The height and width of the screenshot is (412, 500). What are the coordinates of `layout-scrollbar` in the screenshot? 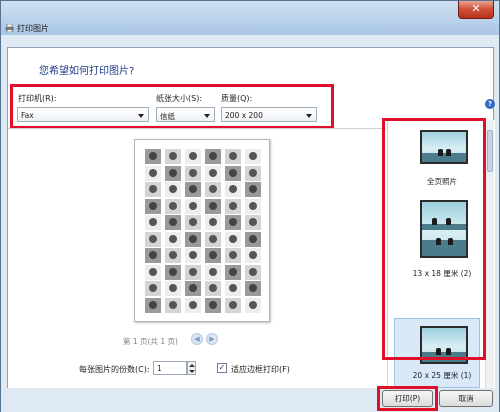 It's located at (489, 264).